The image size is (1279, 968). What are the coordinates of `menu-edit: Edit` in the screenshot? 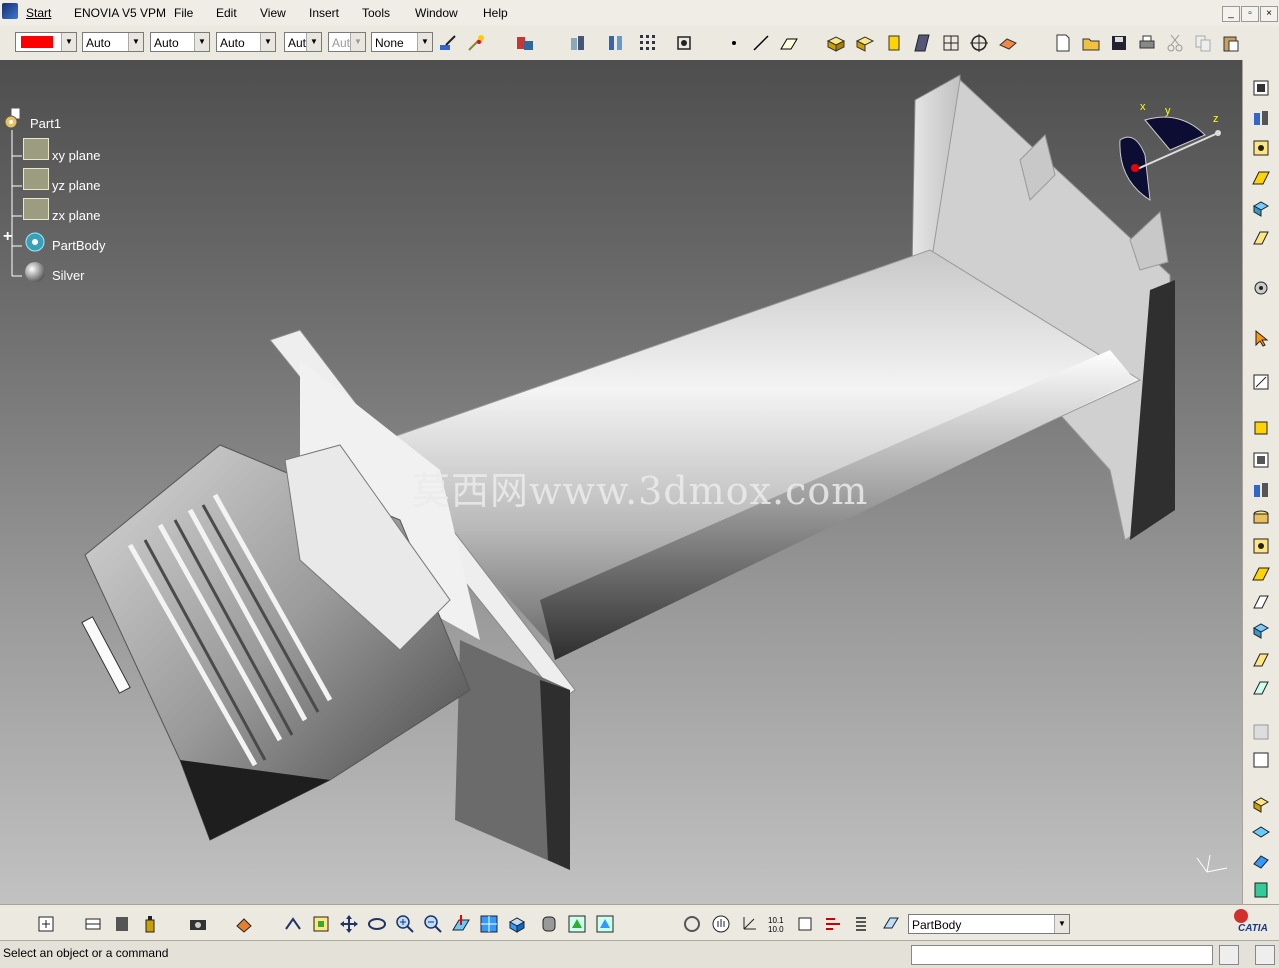 It's located at (226, 13).